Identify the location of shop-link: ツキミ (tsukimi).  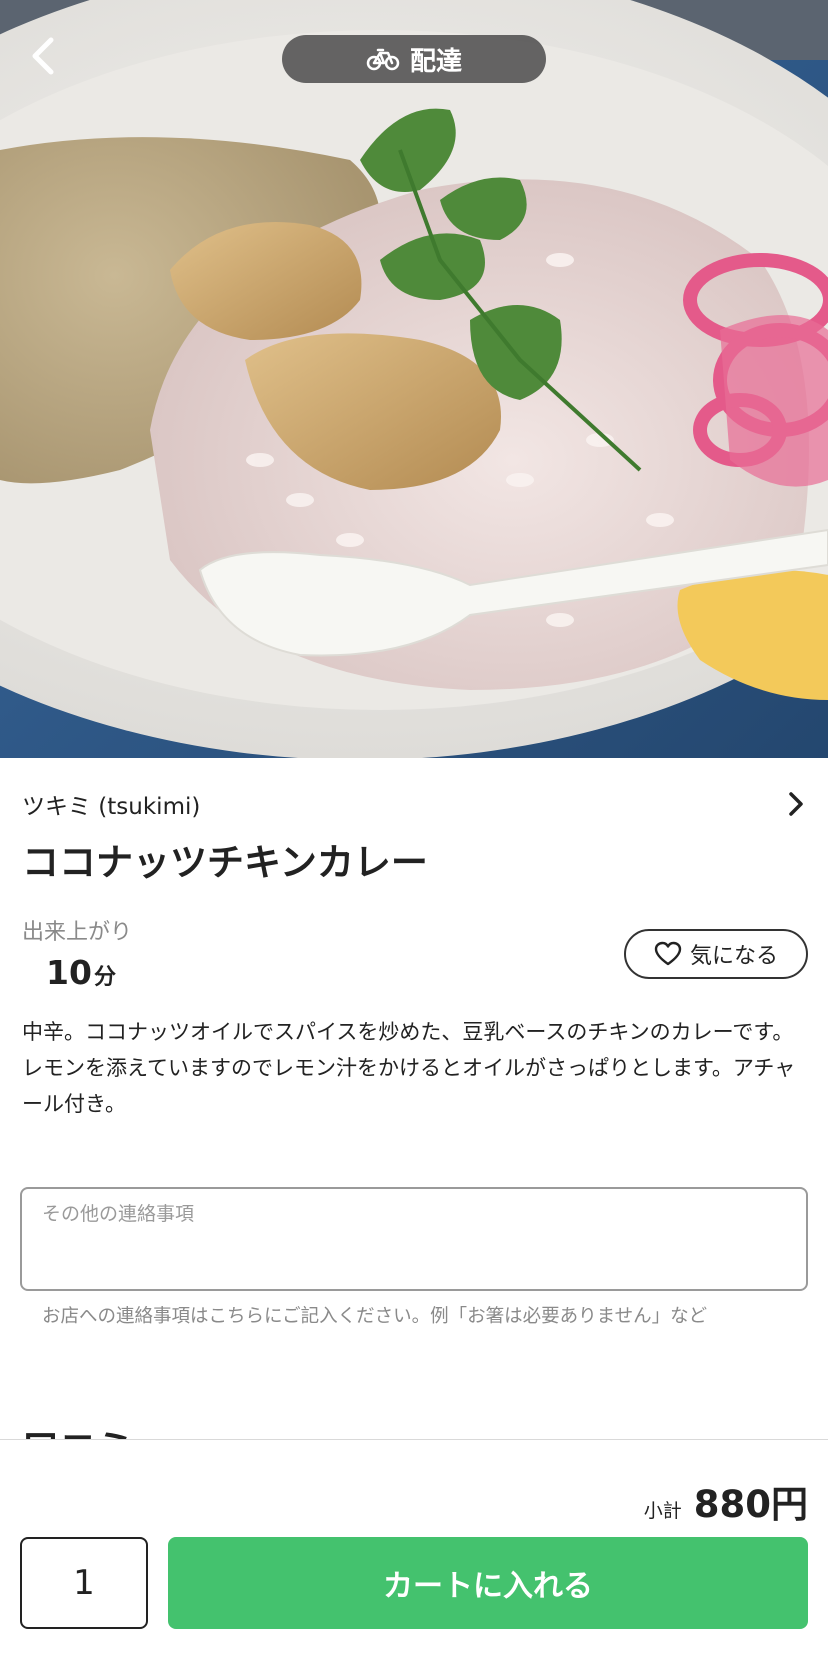
(414, 804).